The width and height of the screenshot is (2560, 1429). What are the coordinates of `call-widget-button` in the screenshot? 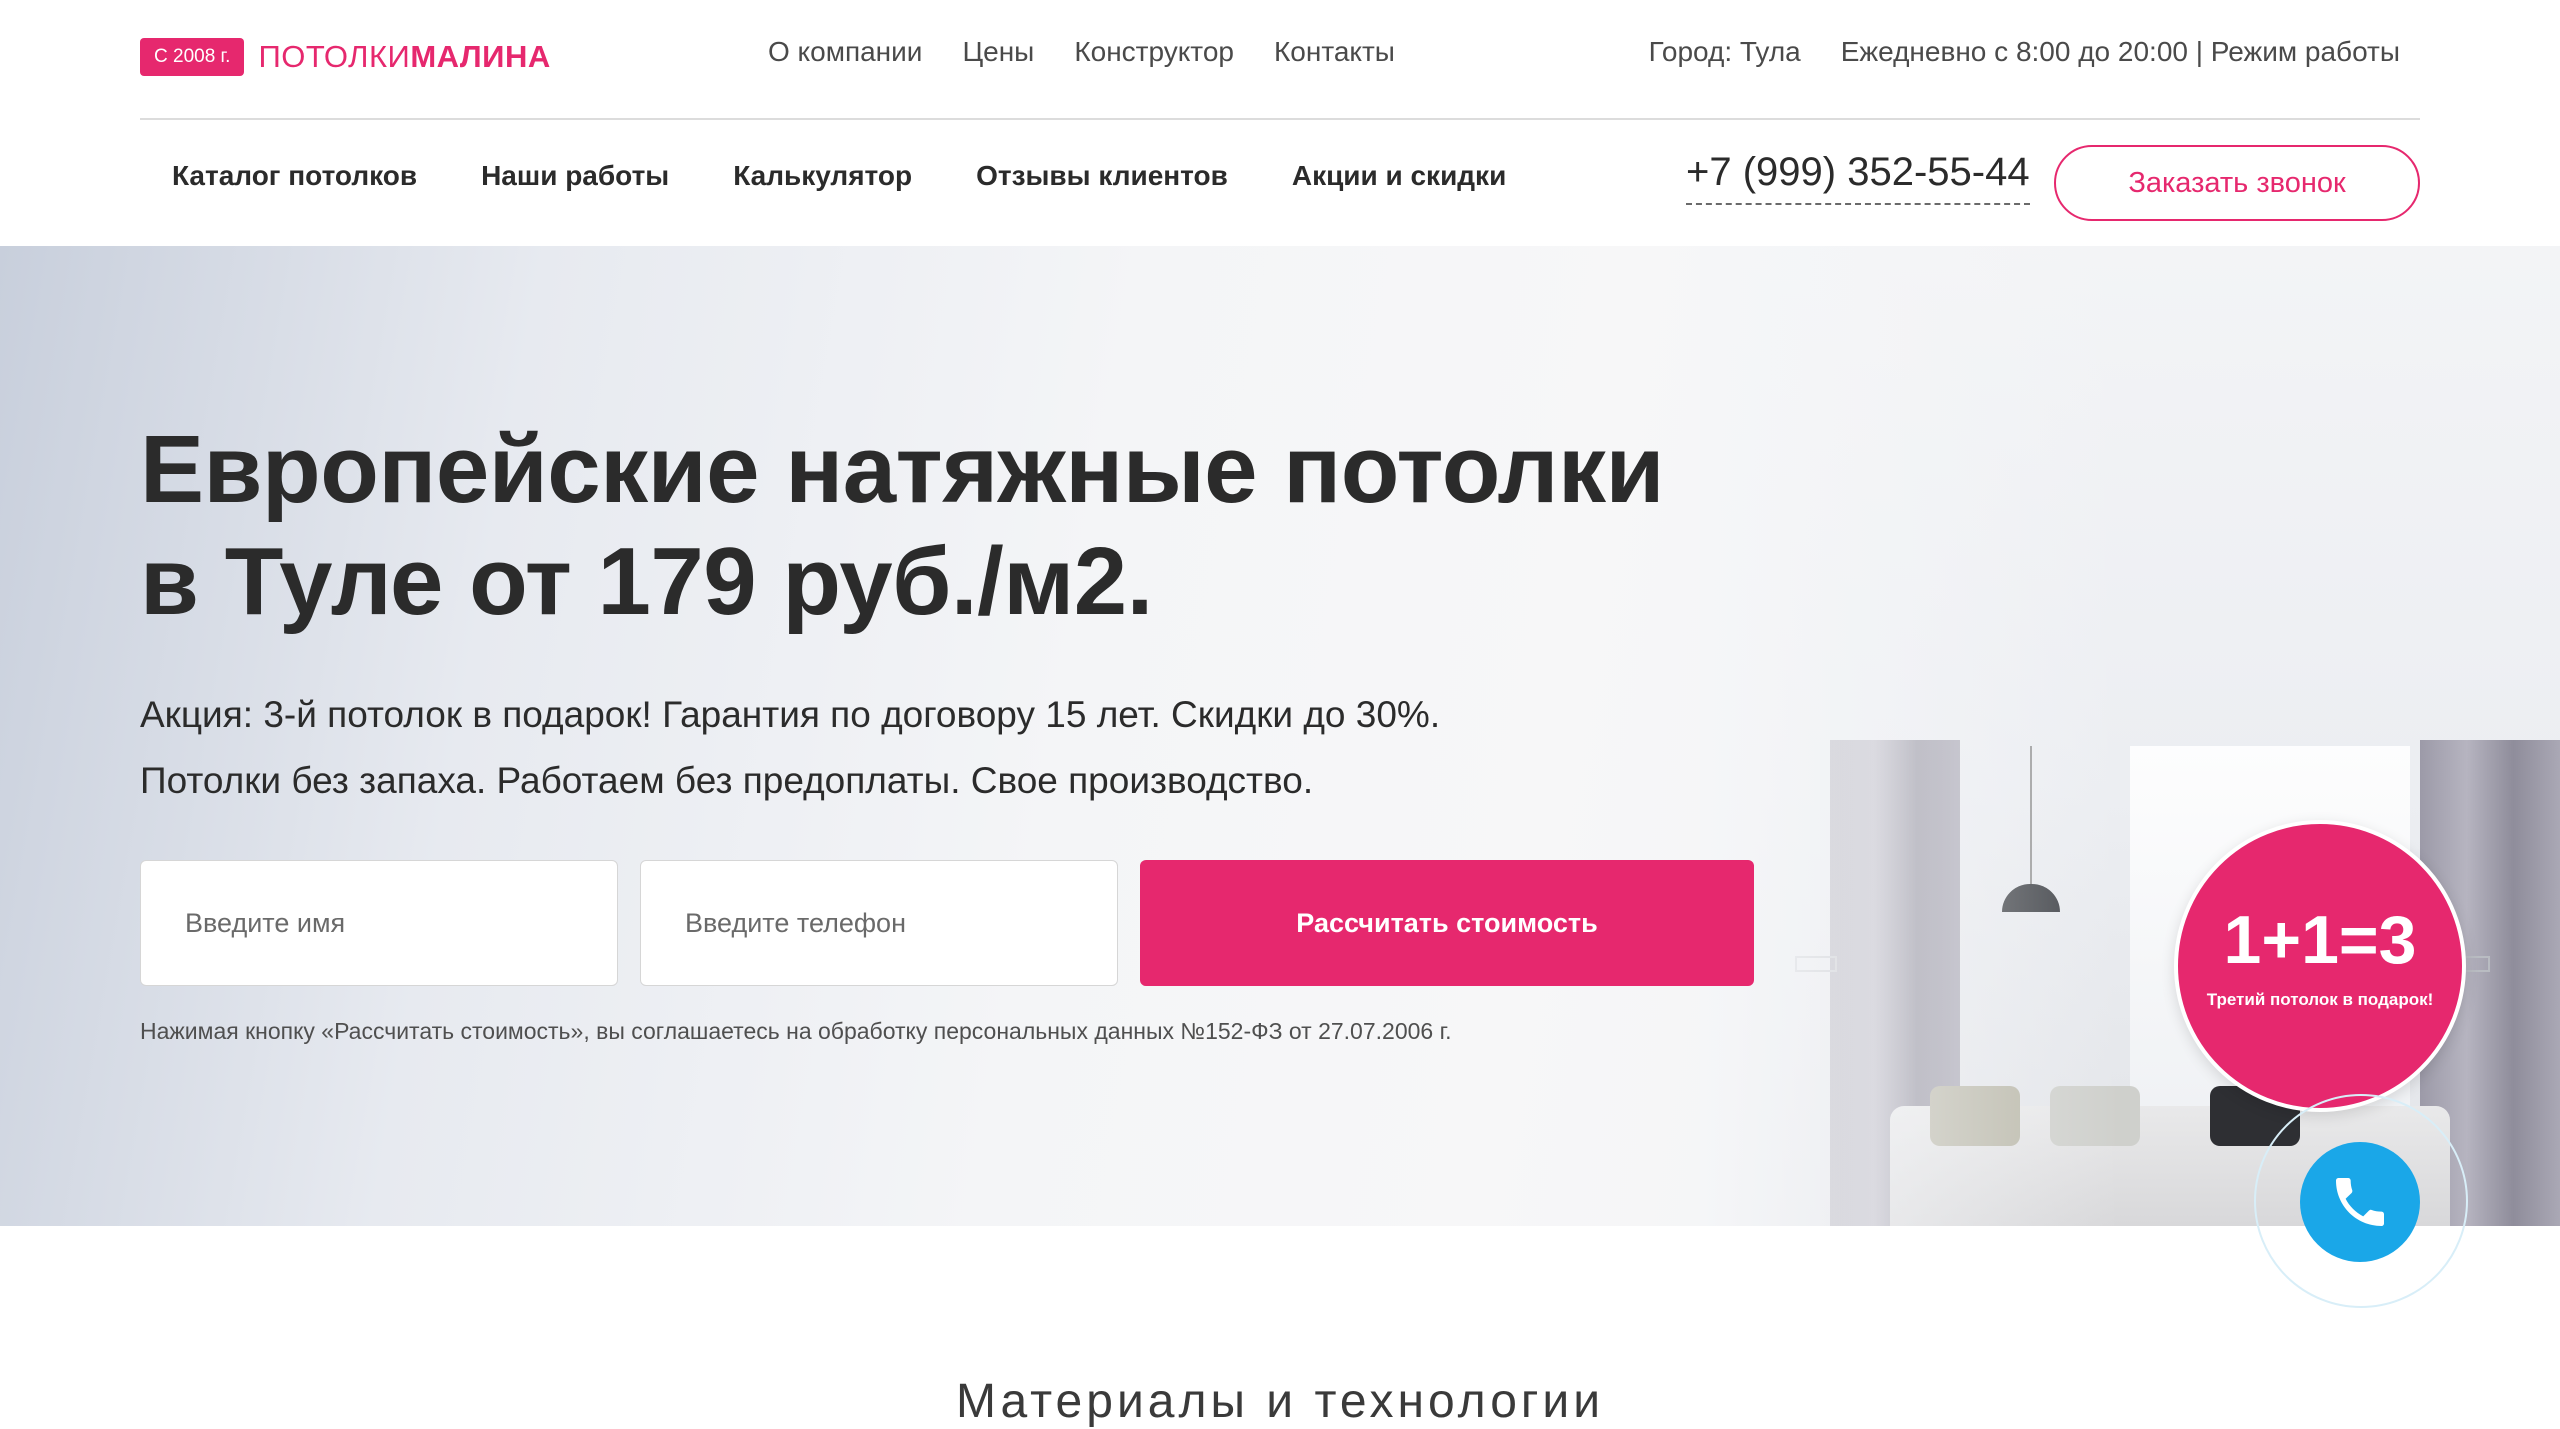 It's located at (2360, 1202).